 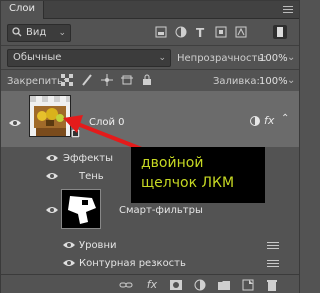 I want to click on filter-kind-label: Вид, so click(x=36, y=32).